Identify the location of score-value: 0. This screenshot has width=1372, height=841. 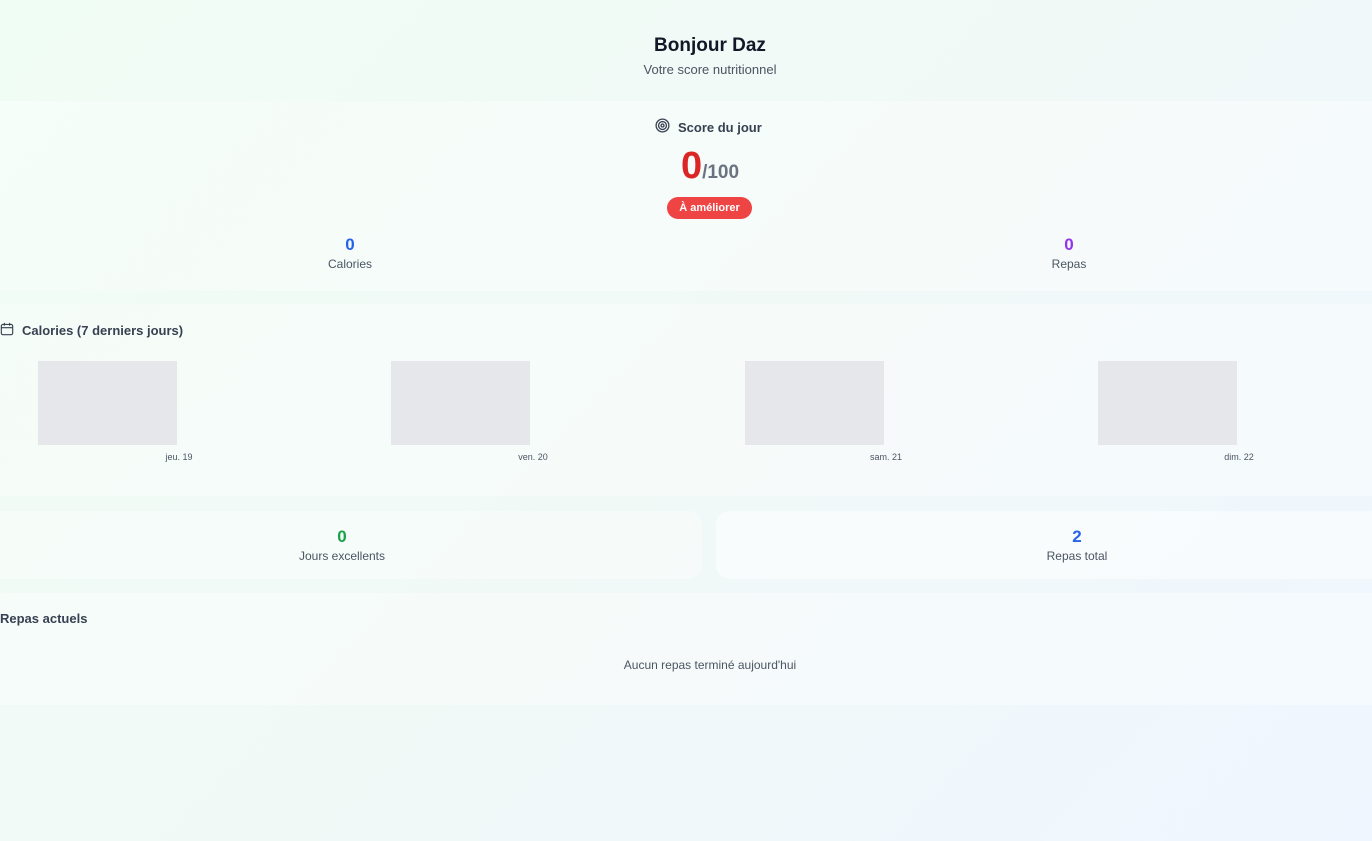
(691, 166).